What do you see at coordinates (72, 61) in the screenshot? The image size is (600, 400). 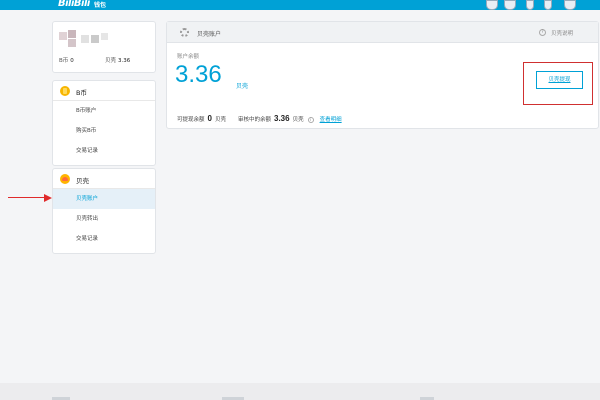 I see `b-coin-stat-value: 0` at bounding box center [72, 61].